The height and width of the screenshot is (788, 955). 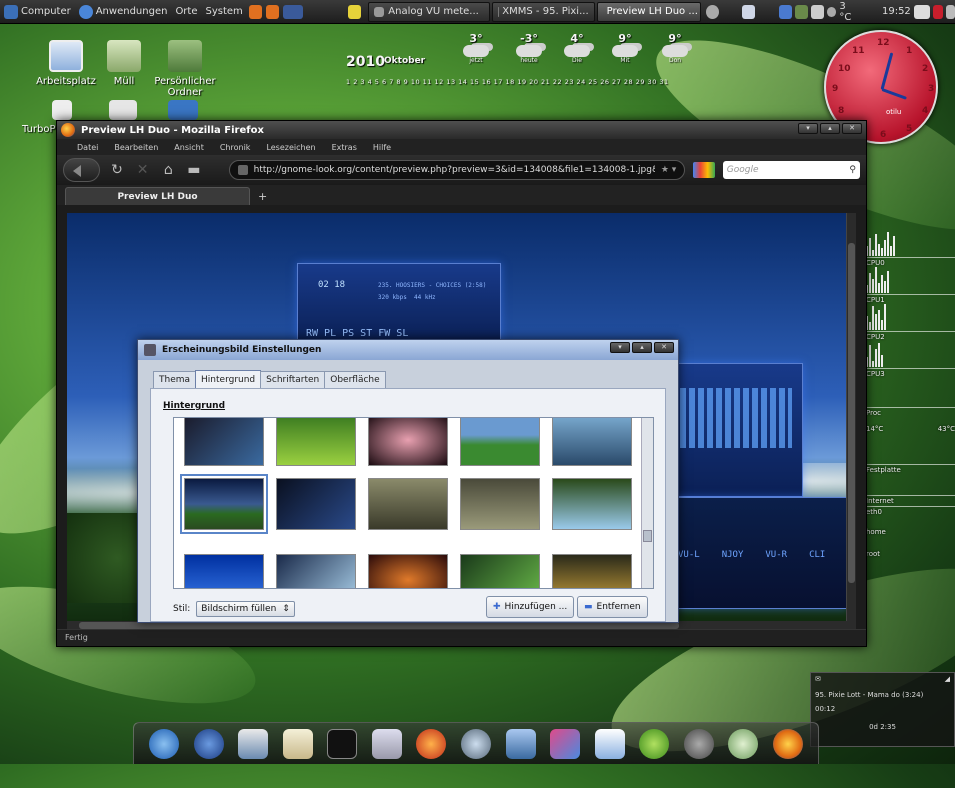 I want to click on tab-thema: Thema, so click(x=175, y=379).